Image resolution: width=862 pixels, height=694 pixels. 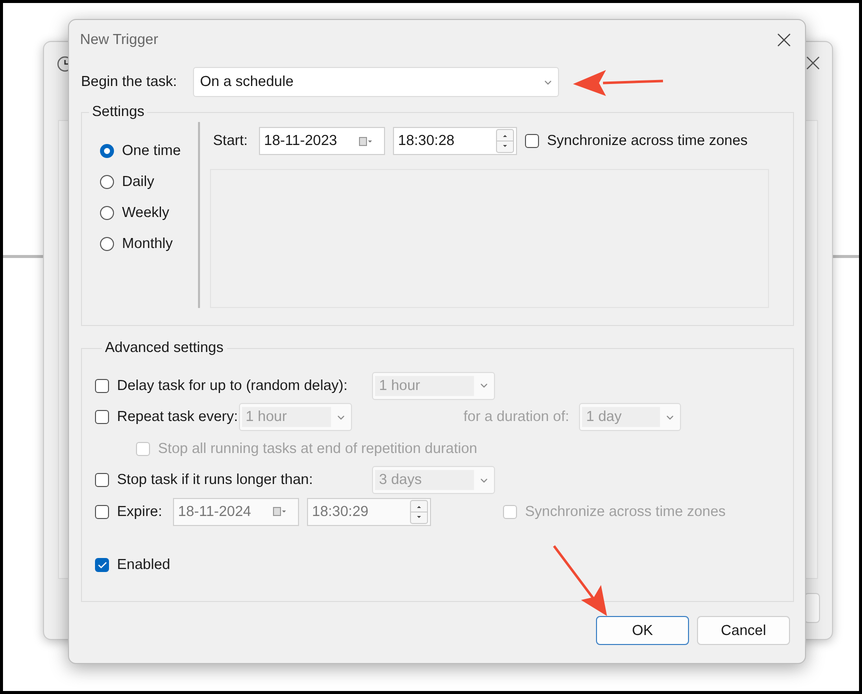 What do you see at coordinates (236, 512) in the screenshot?
I see `date-field: 18-11-2024` at bounding box center [236, 512].